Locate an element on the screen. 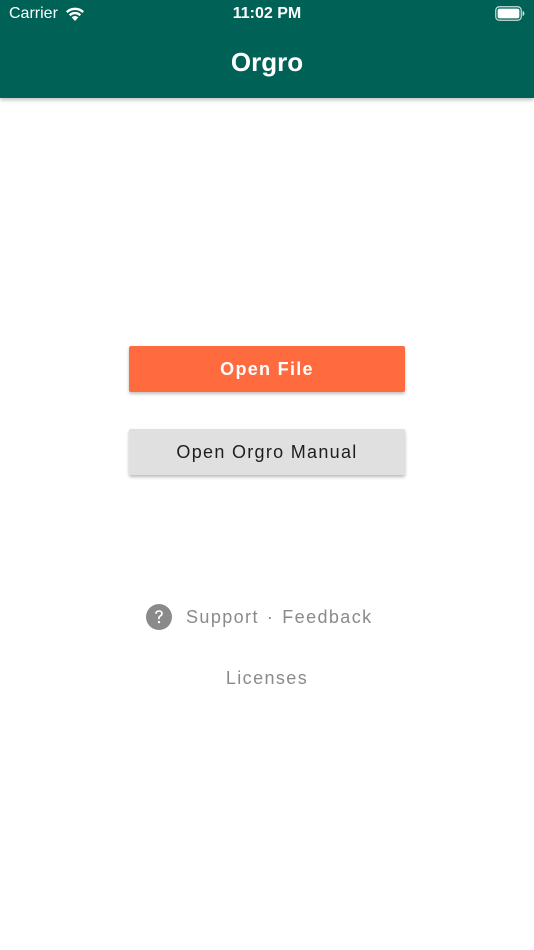 This screenshot has width=534, height=950. status-time: 11:02 PM is located at coordinates (267, 13).